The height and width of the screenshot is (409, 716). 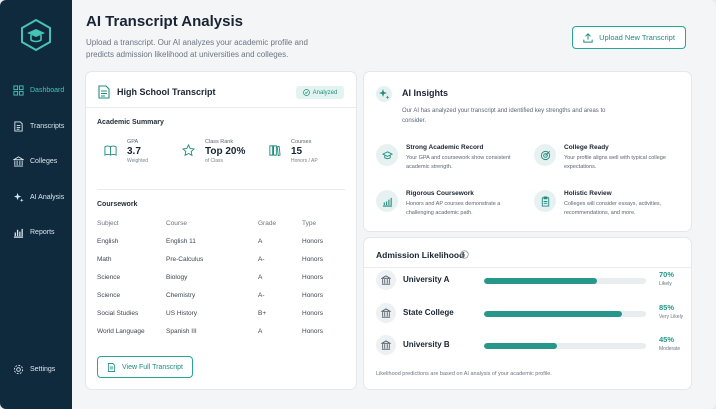 I want to click on sidebar-item-transcripts: Transcripts, so click(x=36, y=126).